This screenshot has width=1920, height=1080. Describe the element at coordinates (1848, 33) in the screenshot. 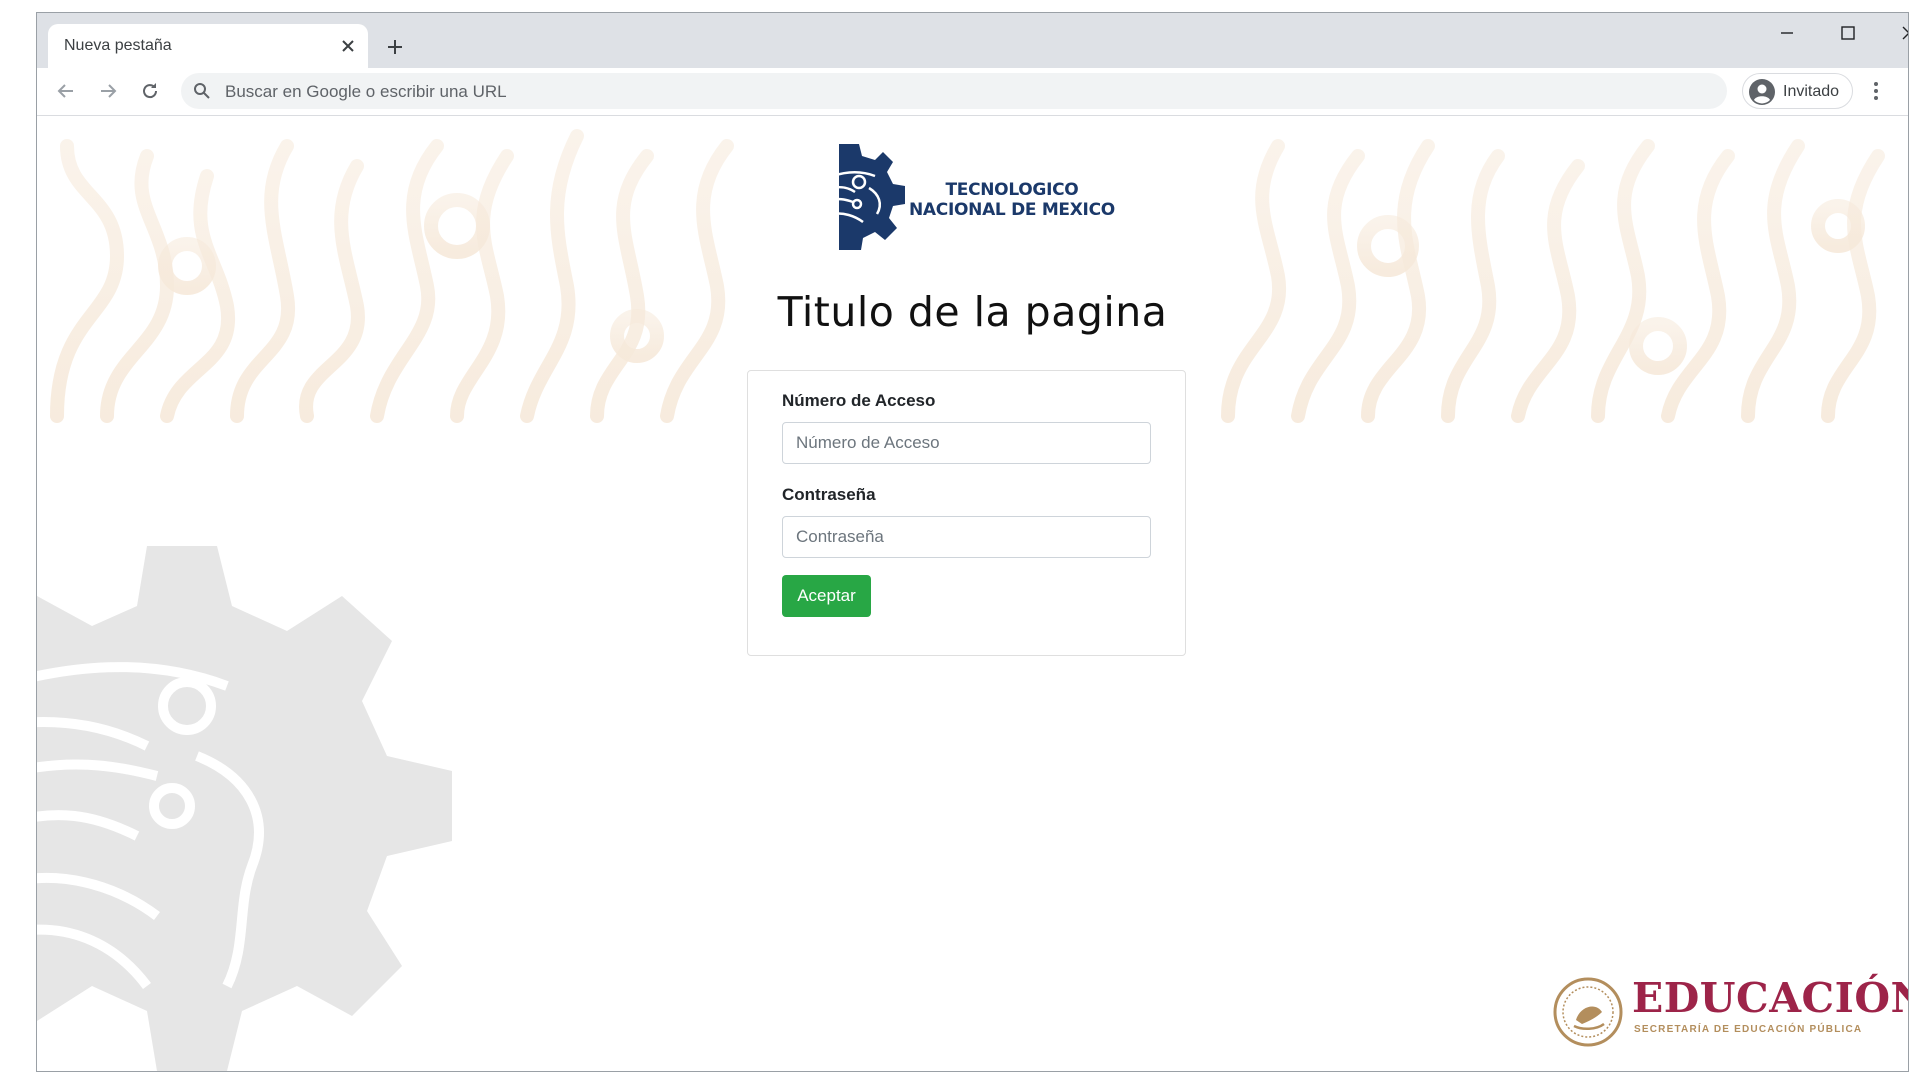

I see `maximize-icon` at that location.